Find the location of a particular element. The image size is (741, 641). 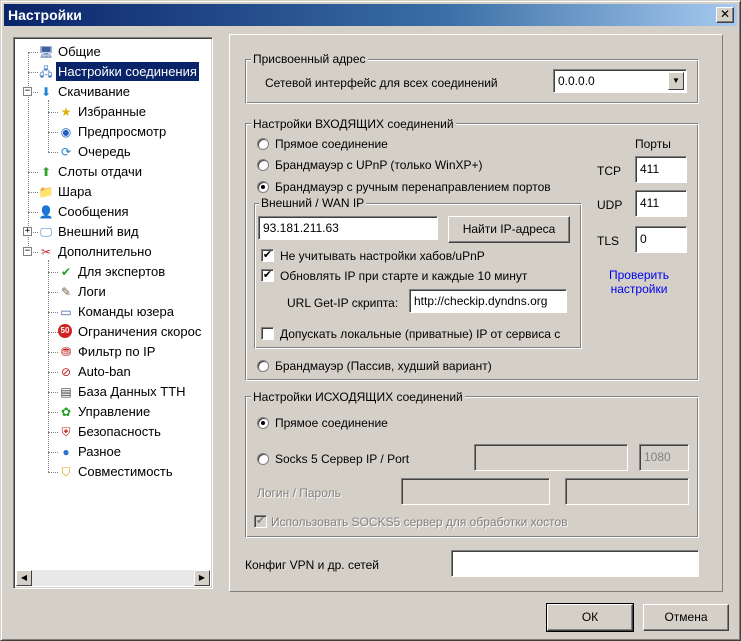

close-button: ✕ is located at coordinates (725, 15).